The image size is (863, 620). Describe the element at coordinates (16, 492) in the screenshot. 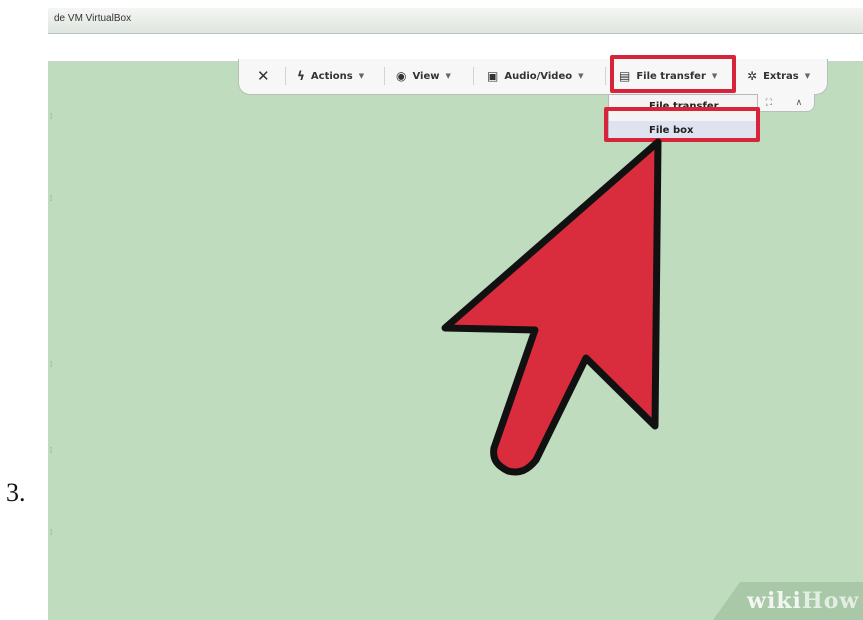

I see `step-number: 3.` at that location.